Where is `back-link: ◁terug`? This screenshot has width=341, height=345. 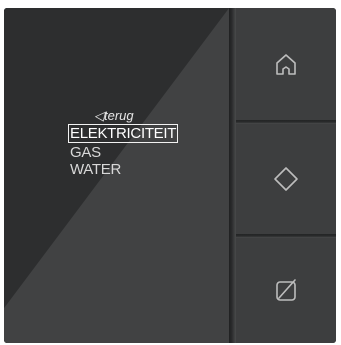
back-link: ◁terug is located at coordinates (114, 116).